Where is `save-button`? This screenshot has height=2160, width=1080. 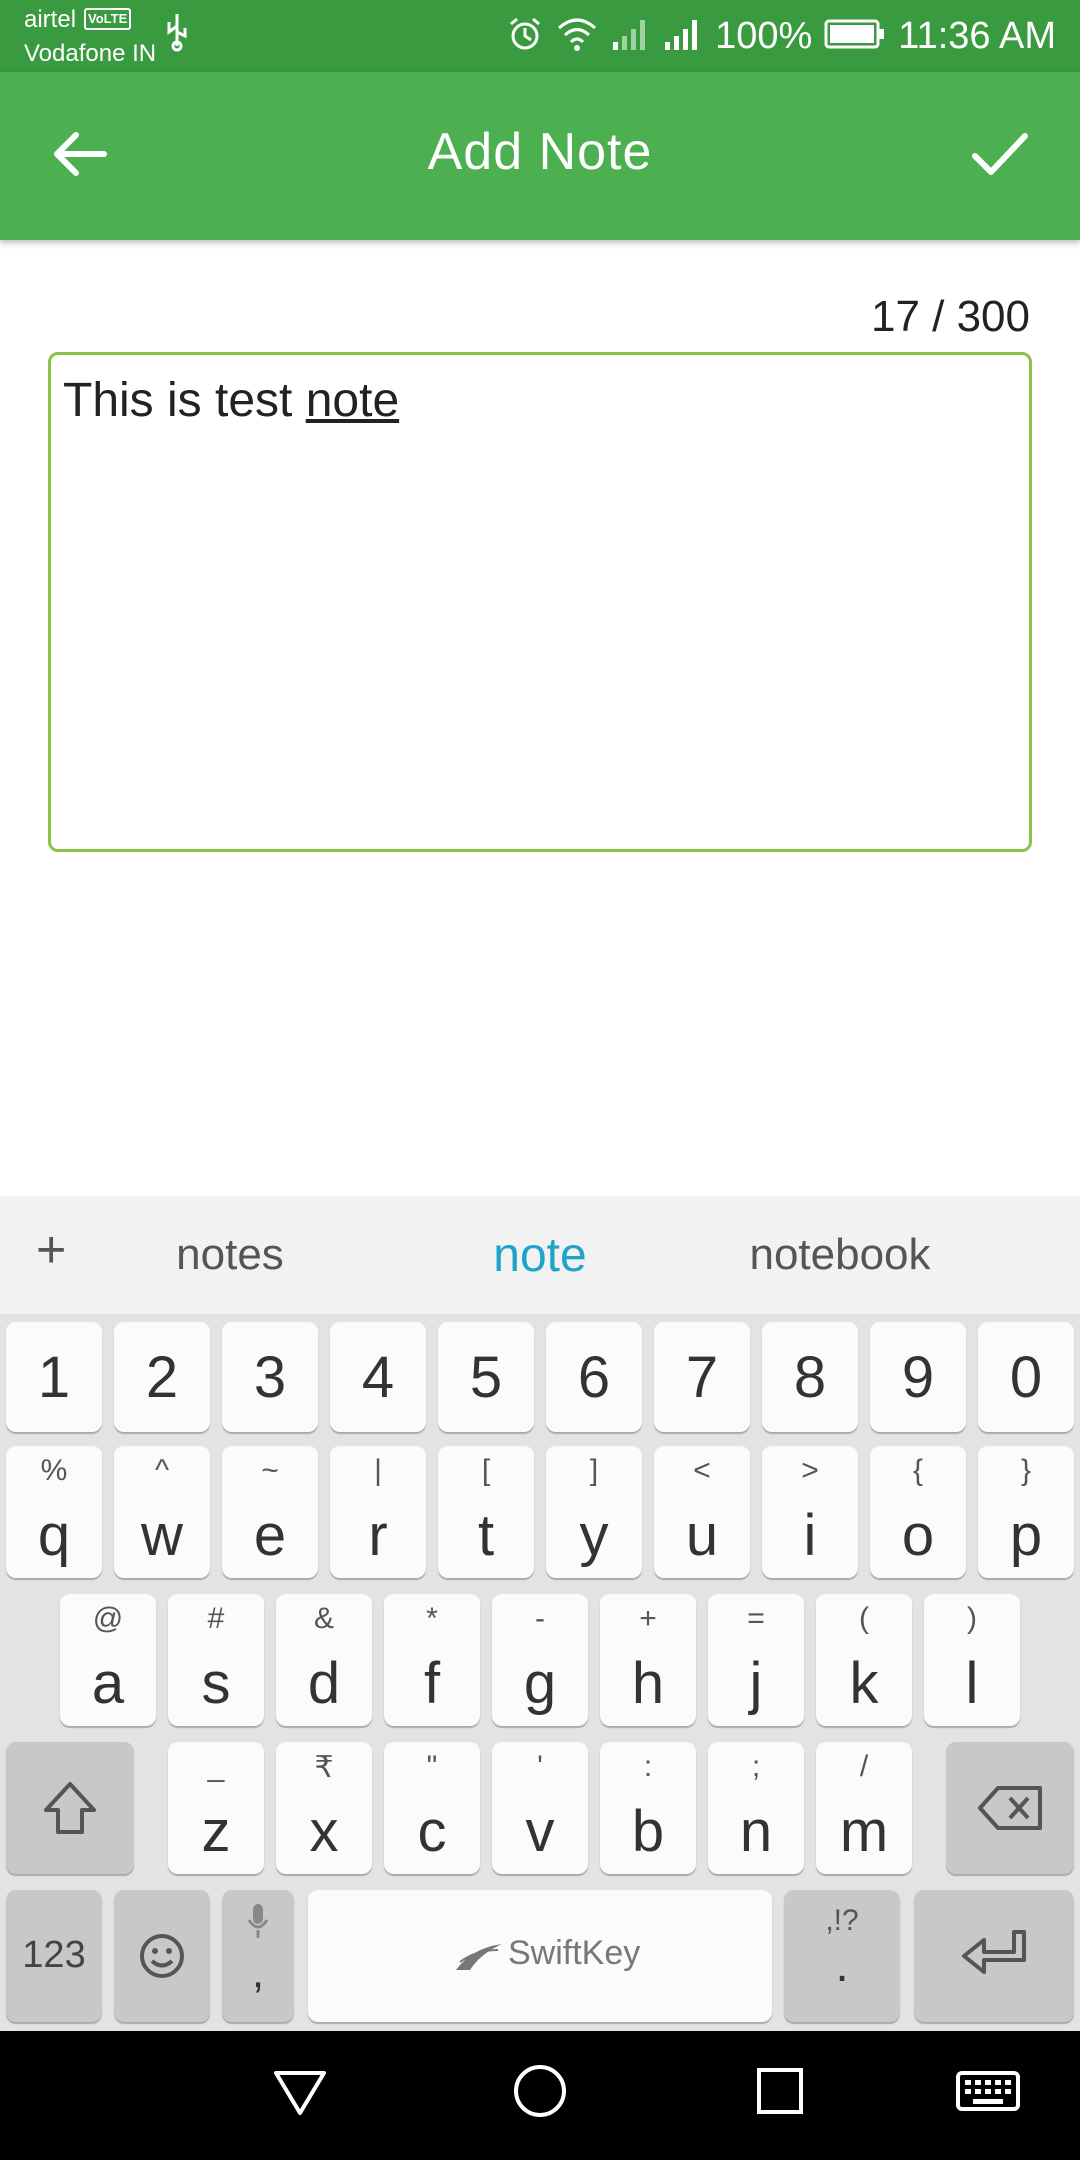 save-button is located at coordinates (1000, 156).